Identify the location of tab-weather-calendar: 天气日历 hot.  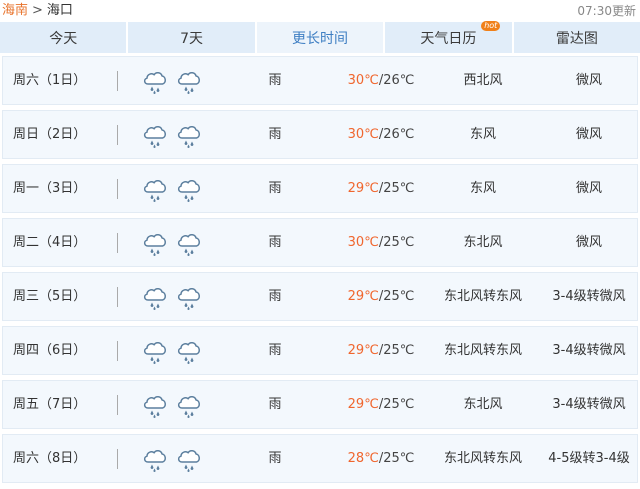
(448, 37).